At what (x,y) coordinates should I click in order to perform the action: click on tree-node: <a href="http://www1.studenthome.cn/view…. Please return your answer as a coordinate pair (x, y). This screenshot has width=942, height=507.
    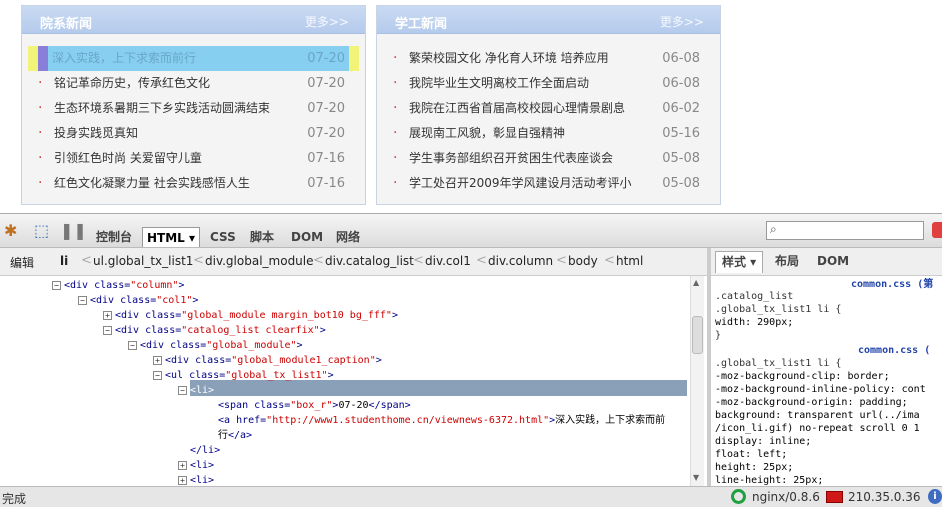
    Looking at the image, I should click on (441, 420).